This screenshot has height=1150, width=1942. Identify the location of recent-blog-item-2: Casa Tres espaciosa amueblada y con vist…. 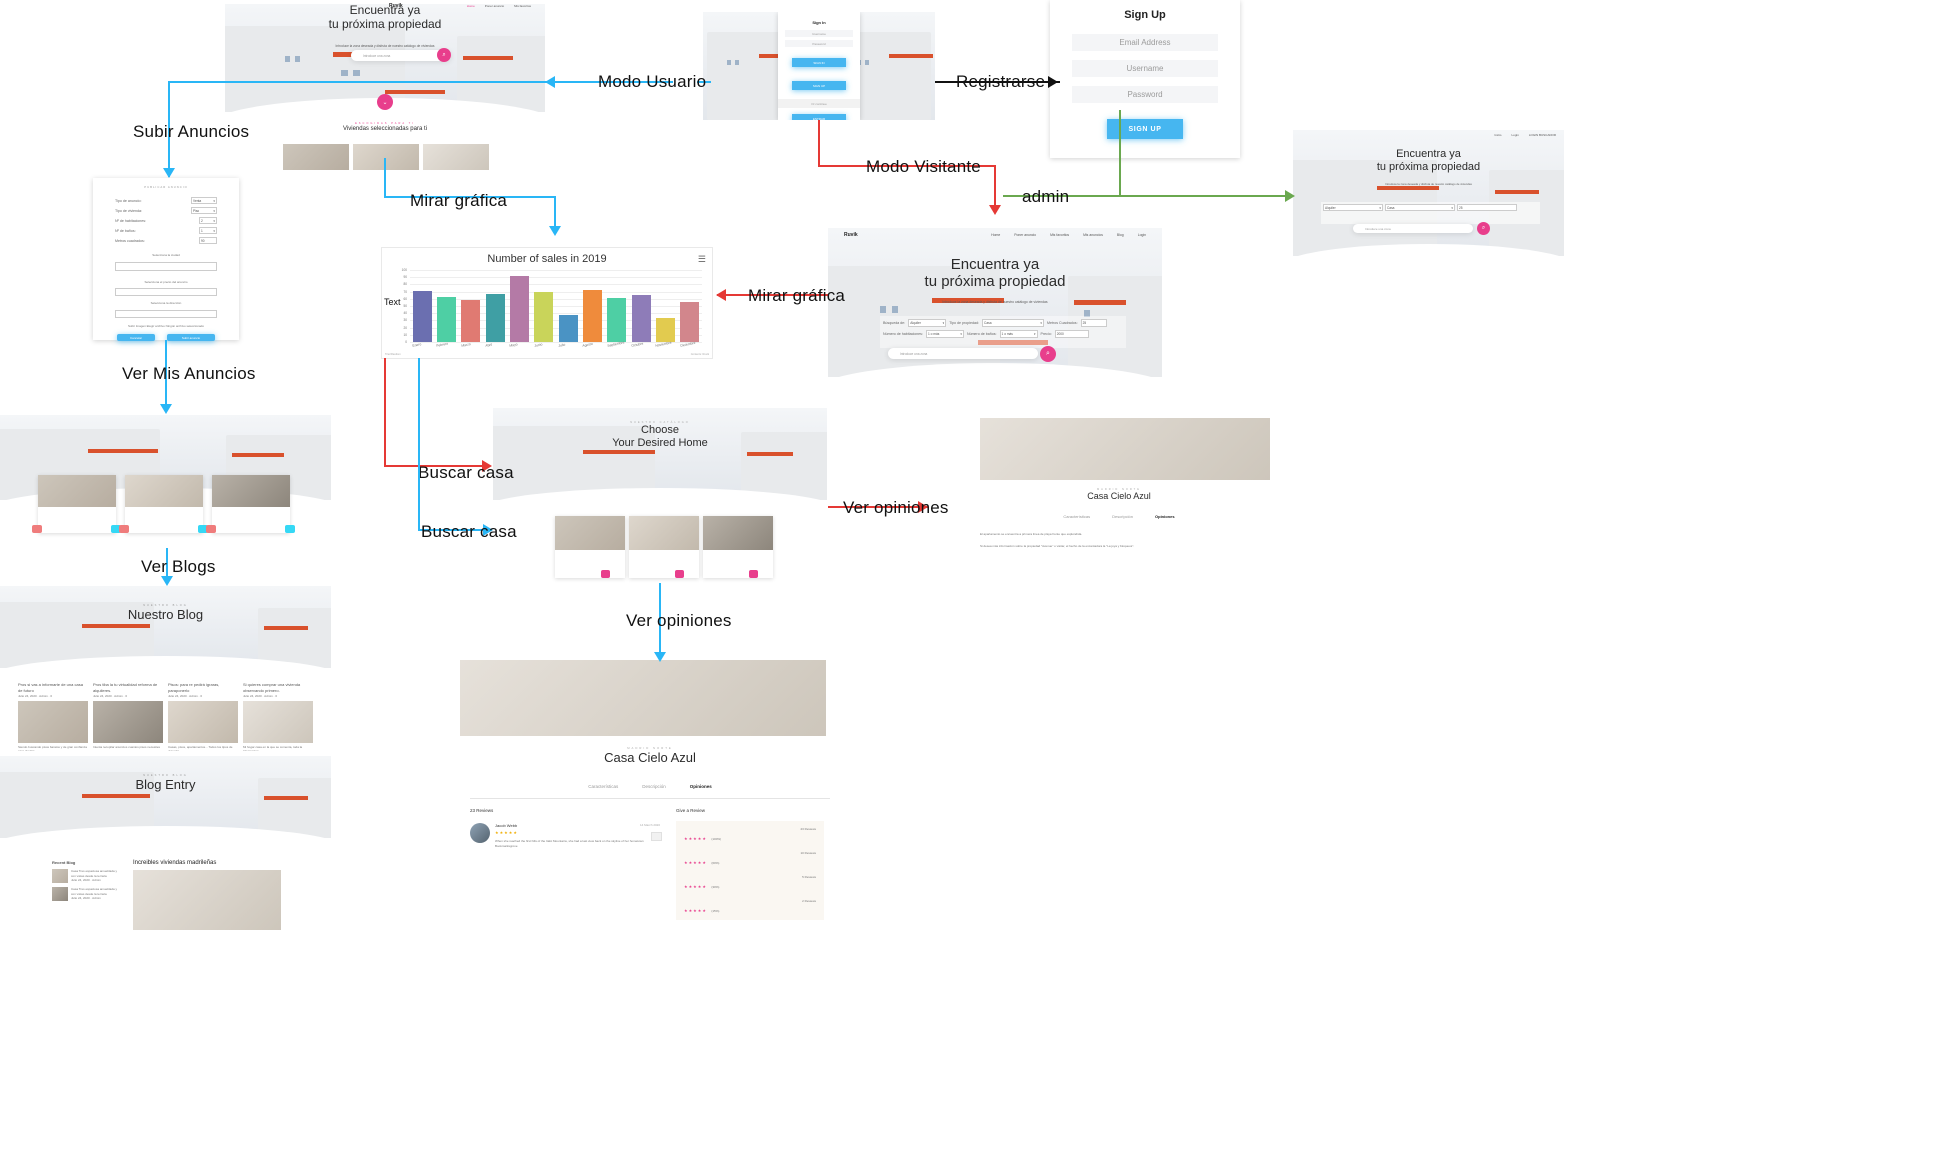
(87, 894).